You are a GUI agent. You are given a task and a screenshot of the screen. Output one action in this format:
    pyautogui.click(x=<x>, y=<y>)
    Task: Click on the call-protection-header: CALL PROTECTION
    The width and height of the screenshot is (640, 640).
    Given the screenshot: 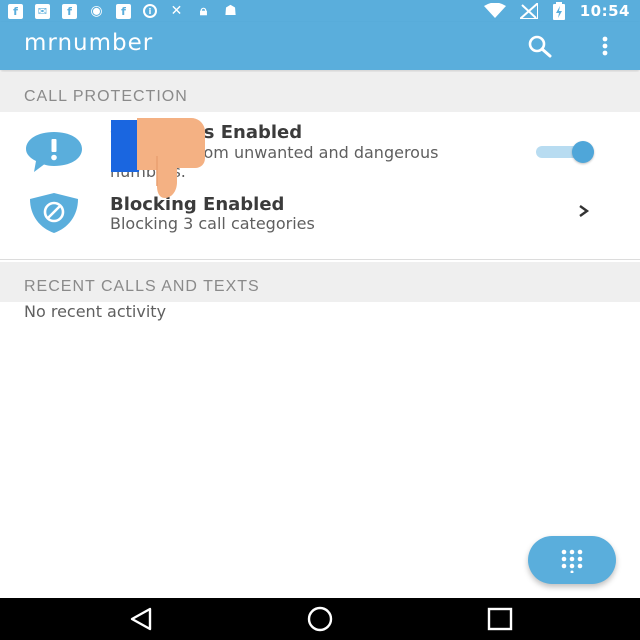 What is the action you would take?
    pyautogui.click(x=320, y=92)
    